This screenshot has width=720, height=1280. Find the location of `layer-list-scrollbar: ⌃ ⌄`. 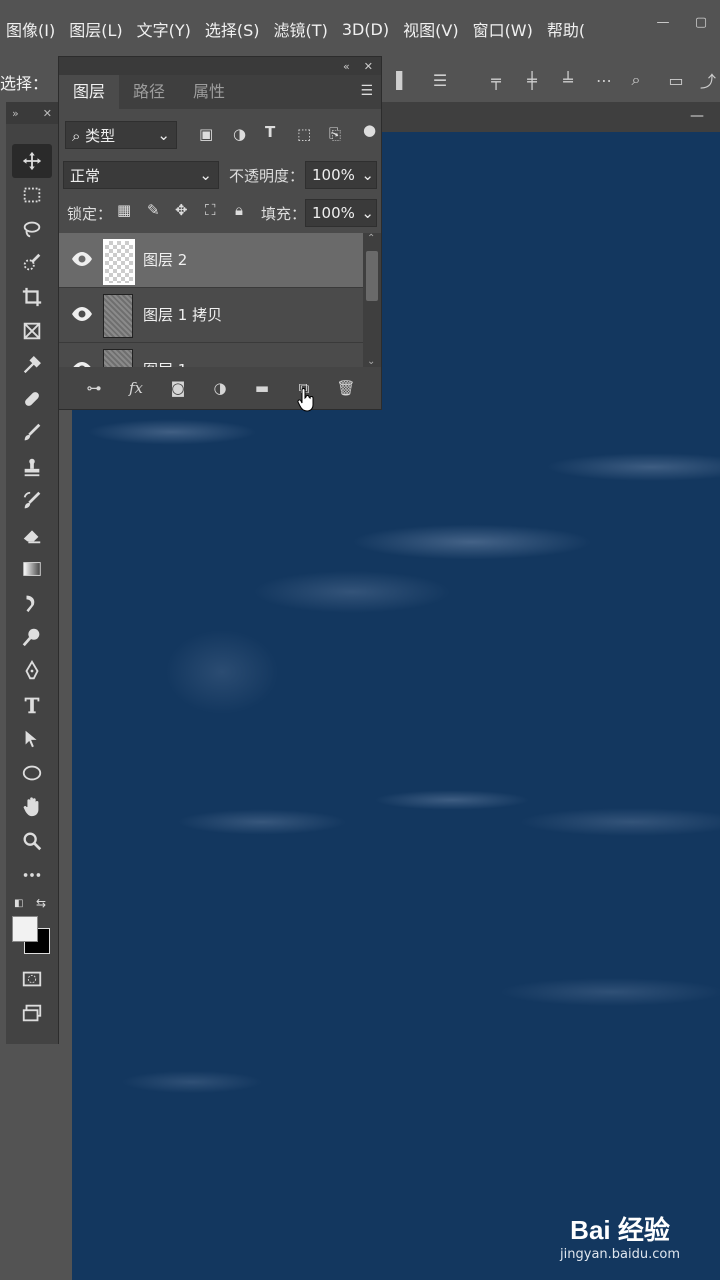

layer-list-scrollbar: ⌃ ⌄ is located at coordinates (372, 300).